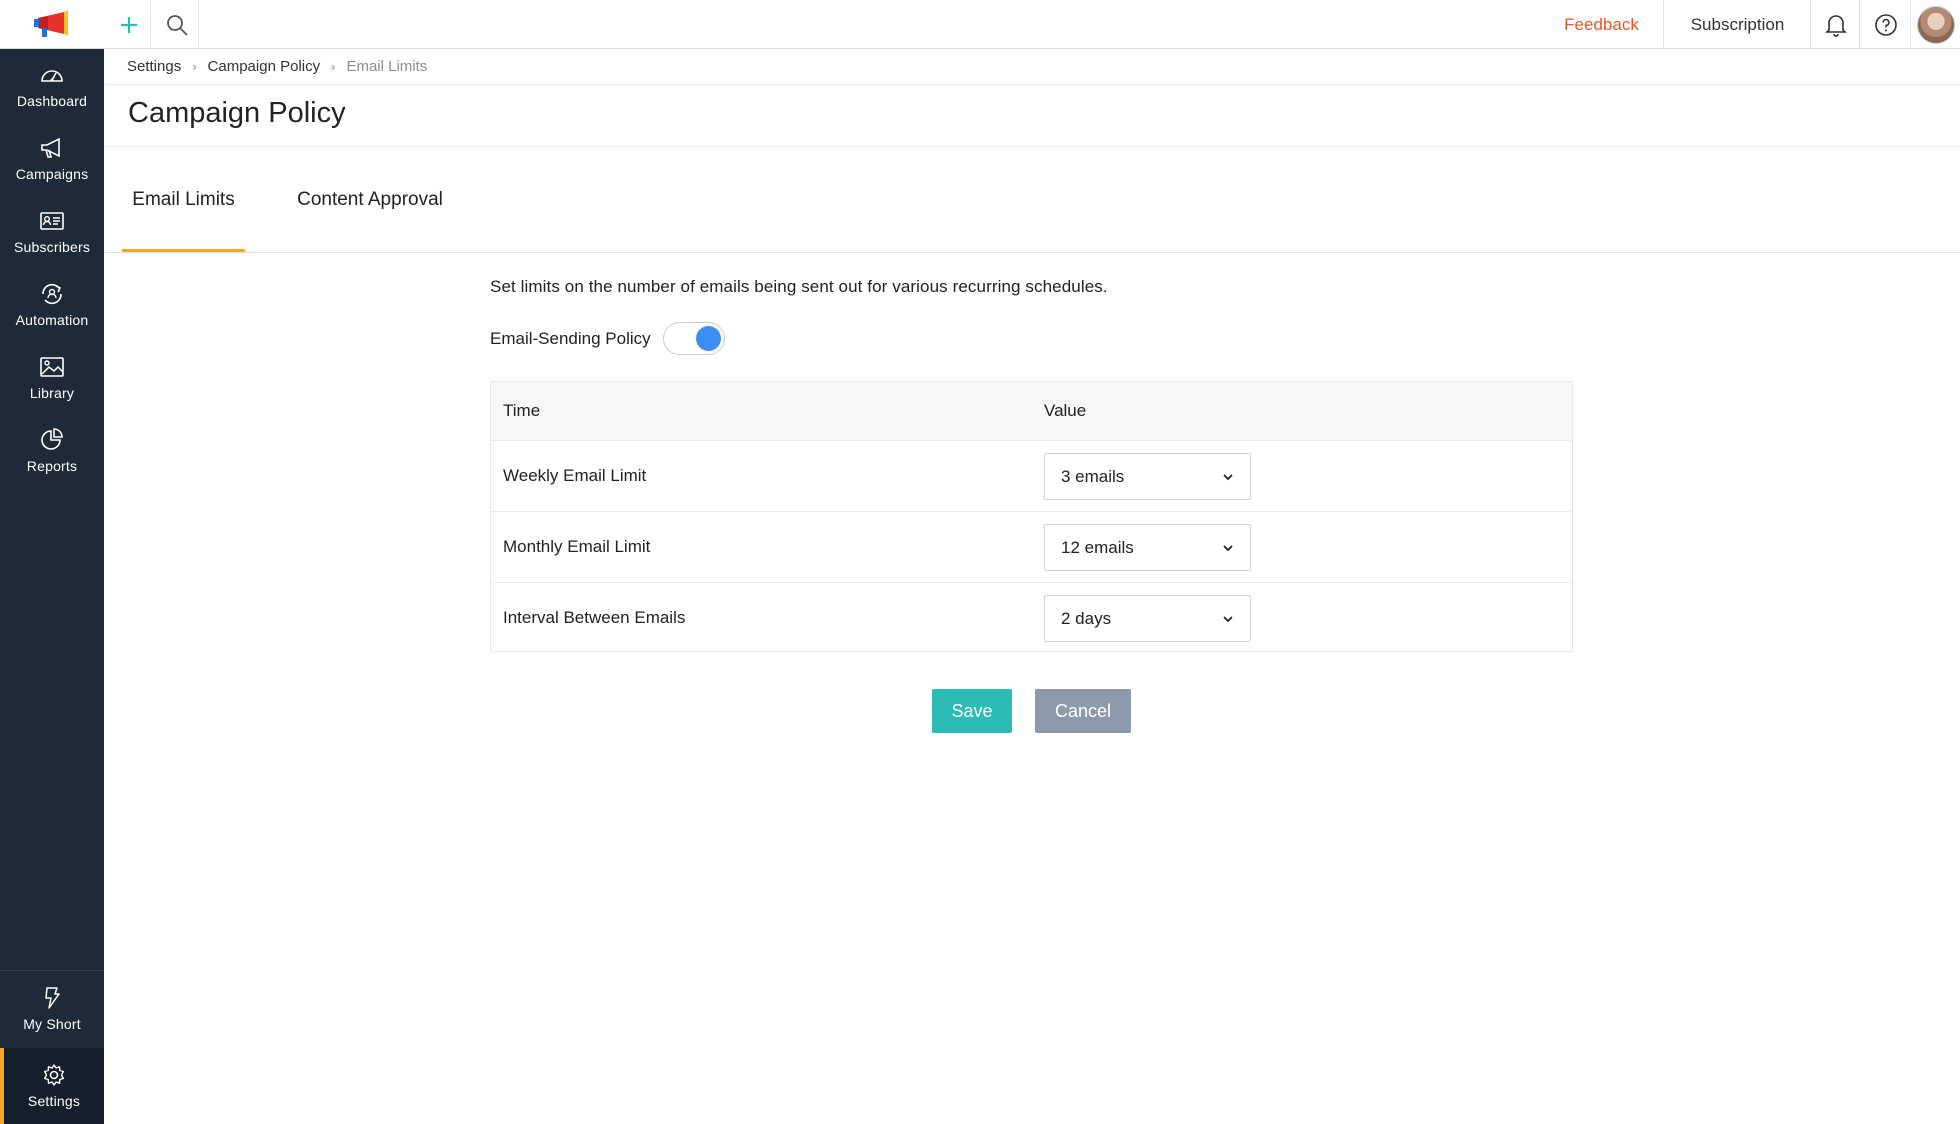 The width and height of the screenshot is (1960, 1124). I want to click on bell-icon, so click(1835, 25).